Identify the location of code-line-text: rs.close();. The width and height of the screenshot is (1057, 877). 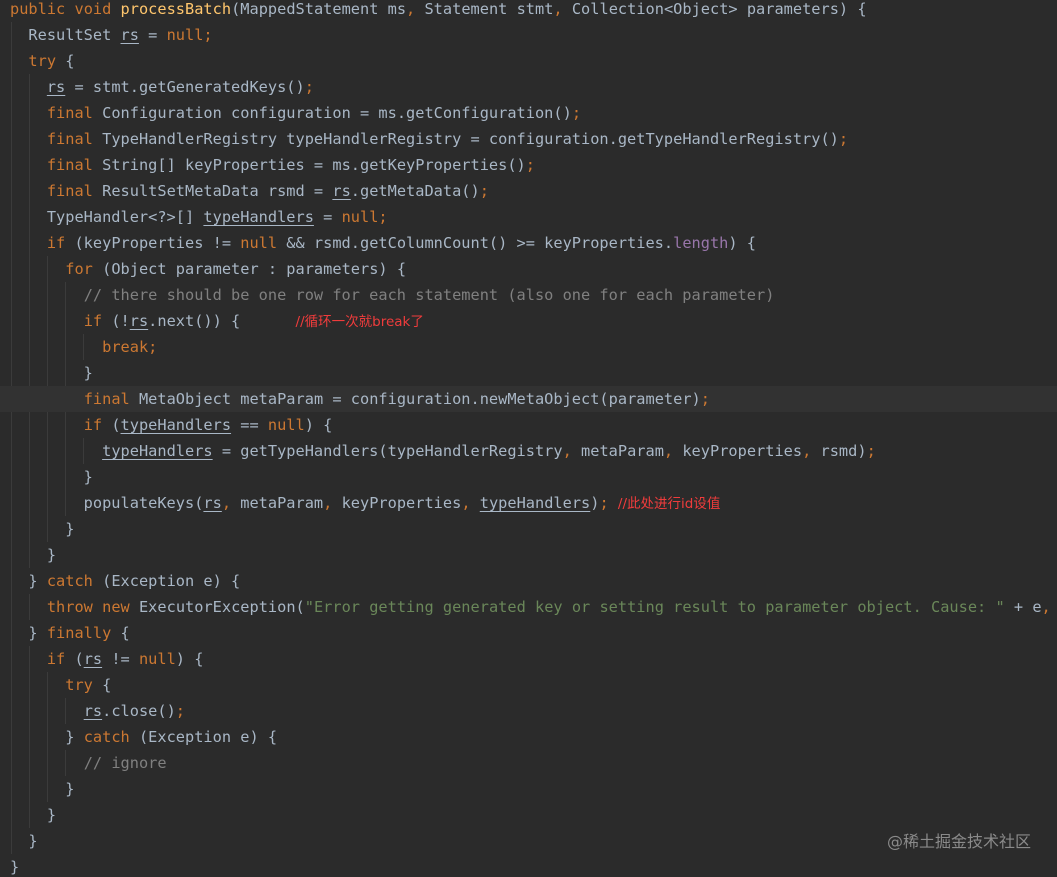
(134, 711).